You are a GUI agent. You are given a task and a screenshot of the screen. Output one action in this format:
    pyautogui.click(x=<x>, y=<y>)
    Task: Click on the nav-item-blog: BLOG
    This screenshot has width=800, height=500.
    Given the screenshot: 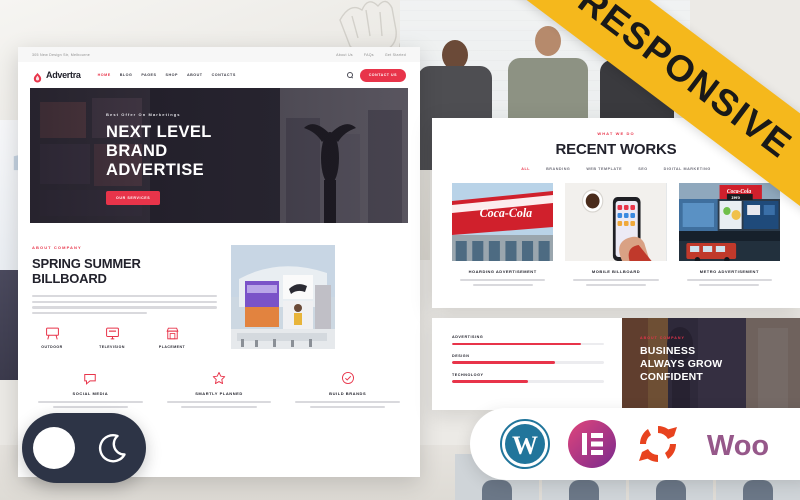 What is the action you would take?
    pyautogui.click(x=126, y=75)
    